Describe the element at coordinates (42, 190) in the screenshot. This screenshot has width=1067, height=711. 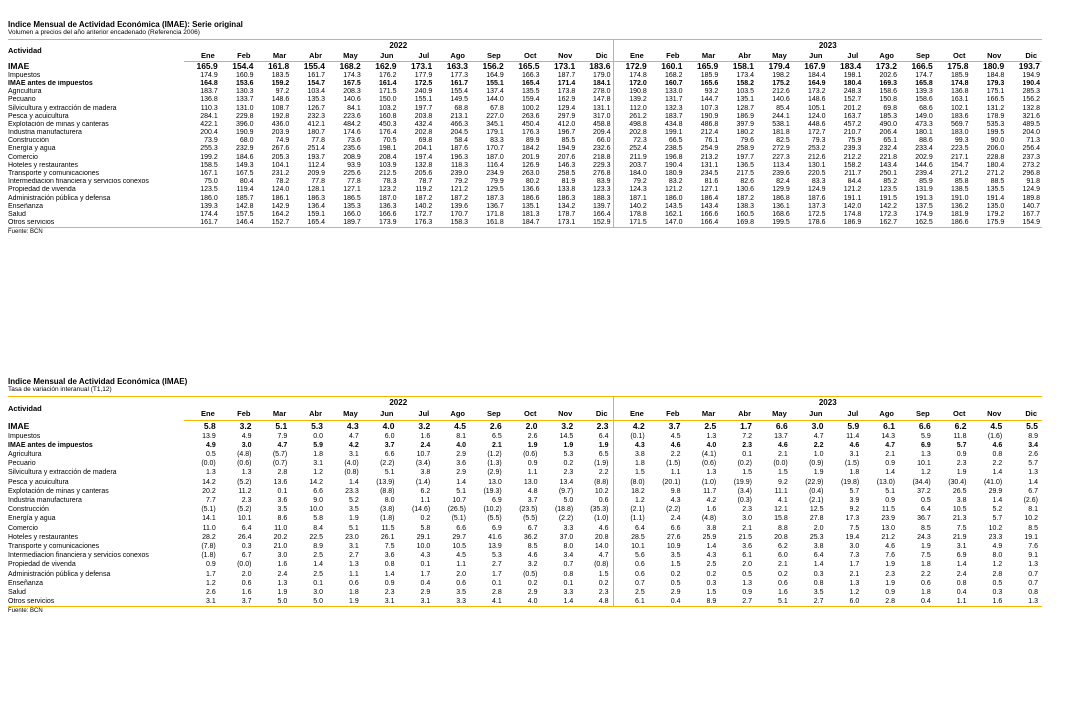
I see `row-label: Propiedad de vivenda` at that location.